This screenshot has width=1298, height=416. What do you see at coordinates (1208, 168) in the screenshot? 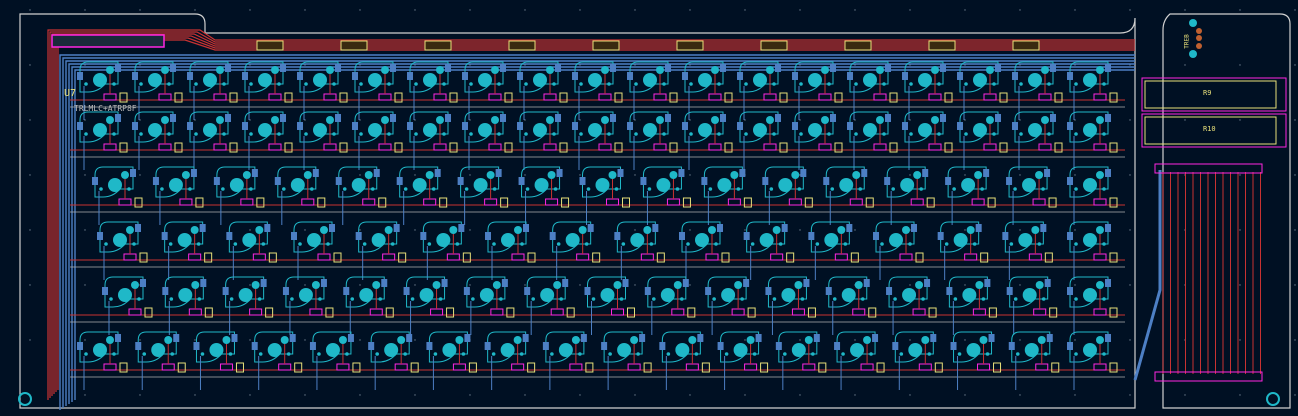
I see `ribbon-connector` at bounding box center [1208, 168].